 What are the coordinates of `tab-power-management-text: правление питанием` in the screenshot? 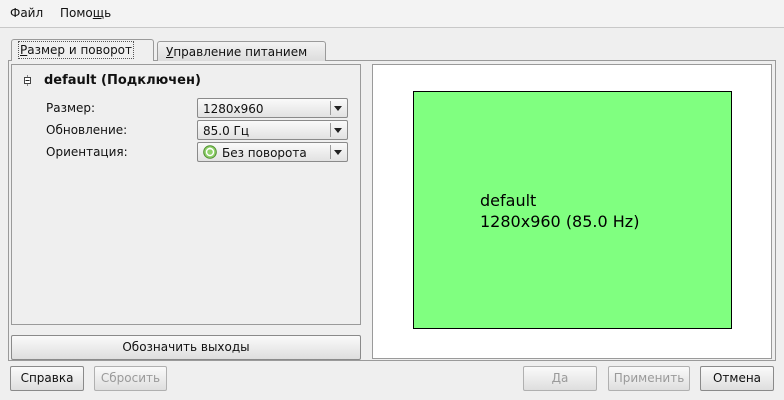 It's located at (240, 52).